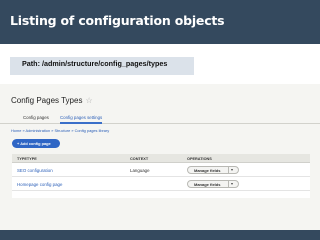  What do you see at coordinates (88, 100) in the screenshot?
I see `star-icon: ☆` at bounding box center [88, 100].